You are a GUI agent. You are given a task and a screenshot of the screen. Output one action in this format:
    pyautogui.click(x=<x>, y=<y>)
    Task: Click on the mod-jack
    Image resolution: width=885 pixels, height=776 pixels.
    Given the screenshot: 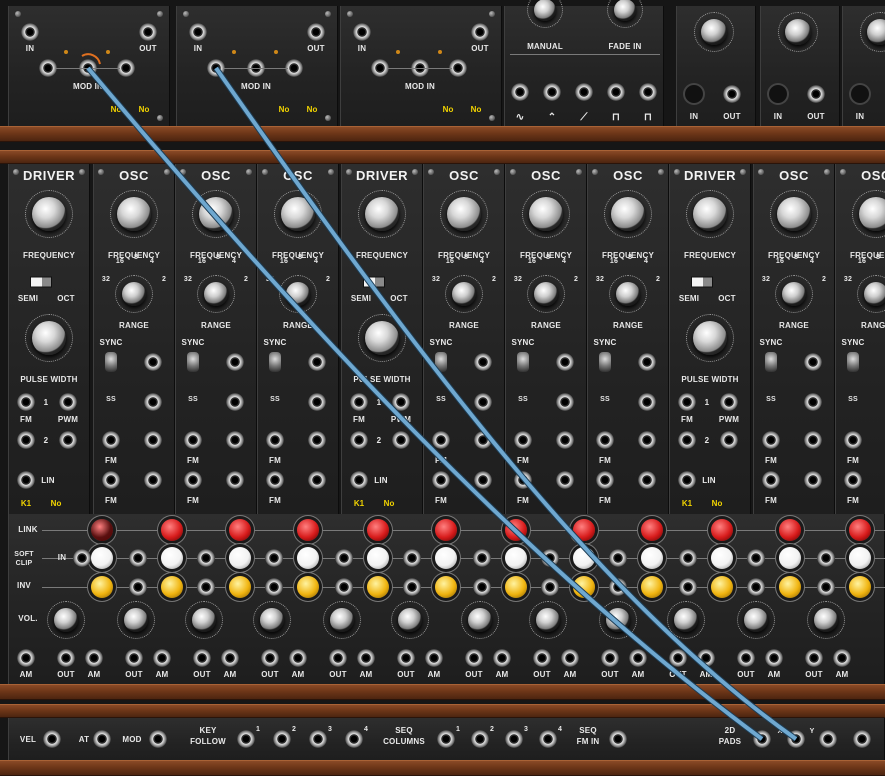 What is the action you would take?
    pyautogui.click(x=158, y=739)
    